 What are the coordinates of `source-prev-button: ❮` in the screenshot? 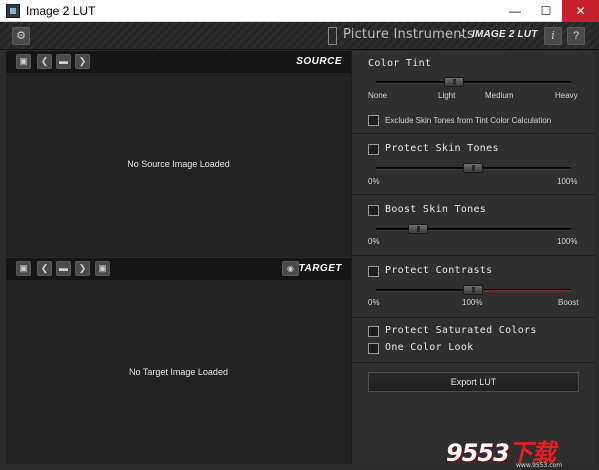 It's located at (44, 61).